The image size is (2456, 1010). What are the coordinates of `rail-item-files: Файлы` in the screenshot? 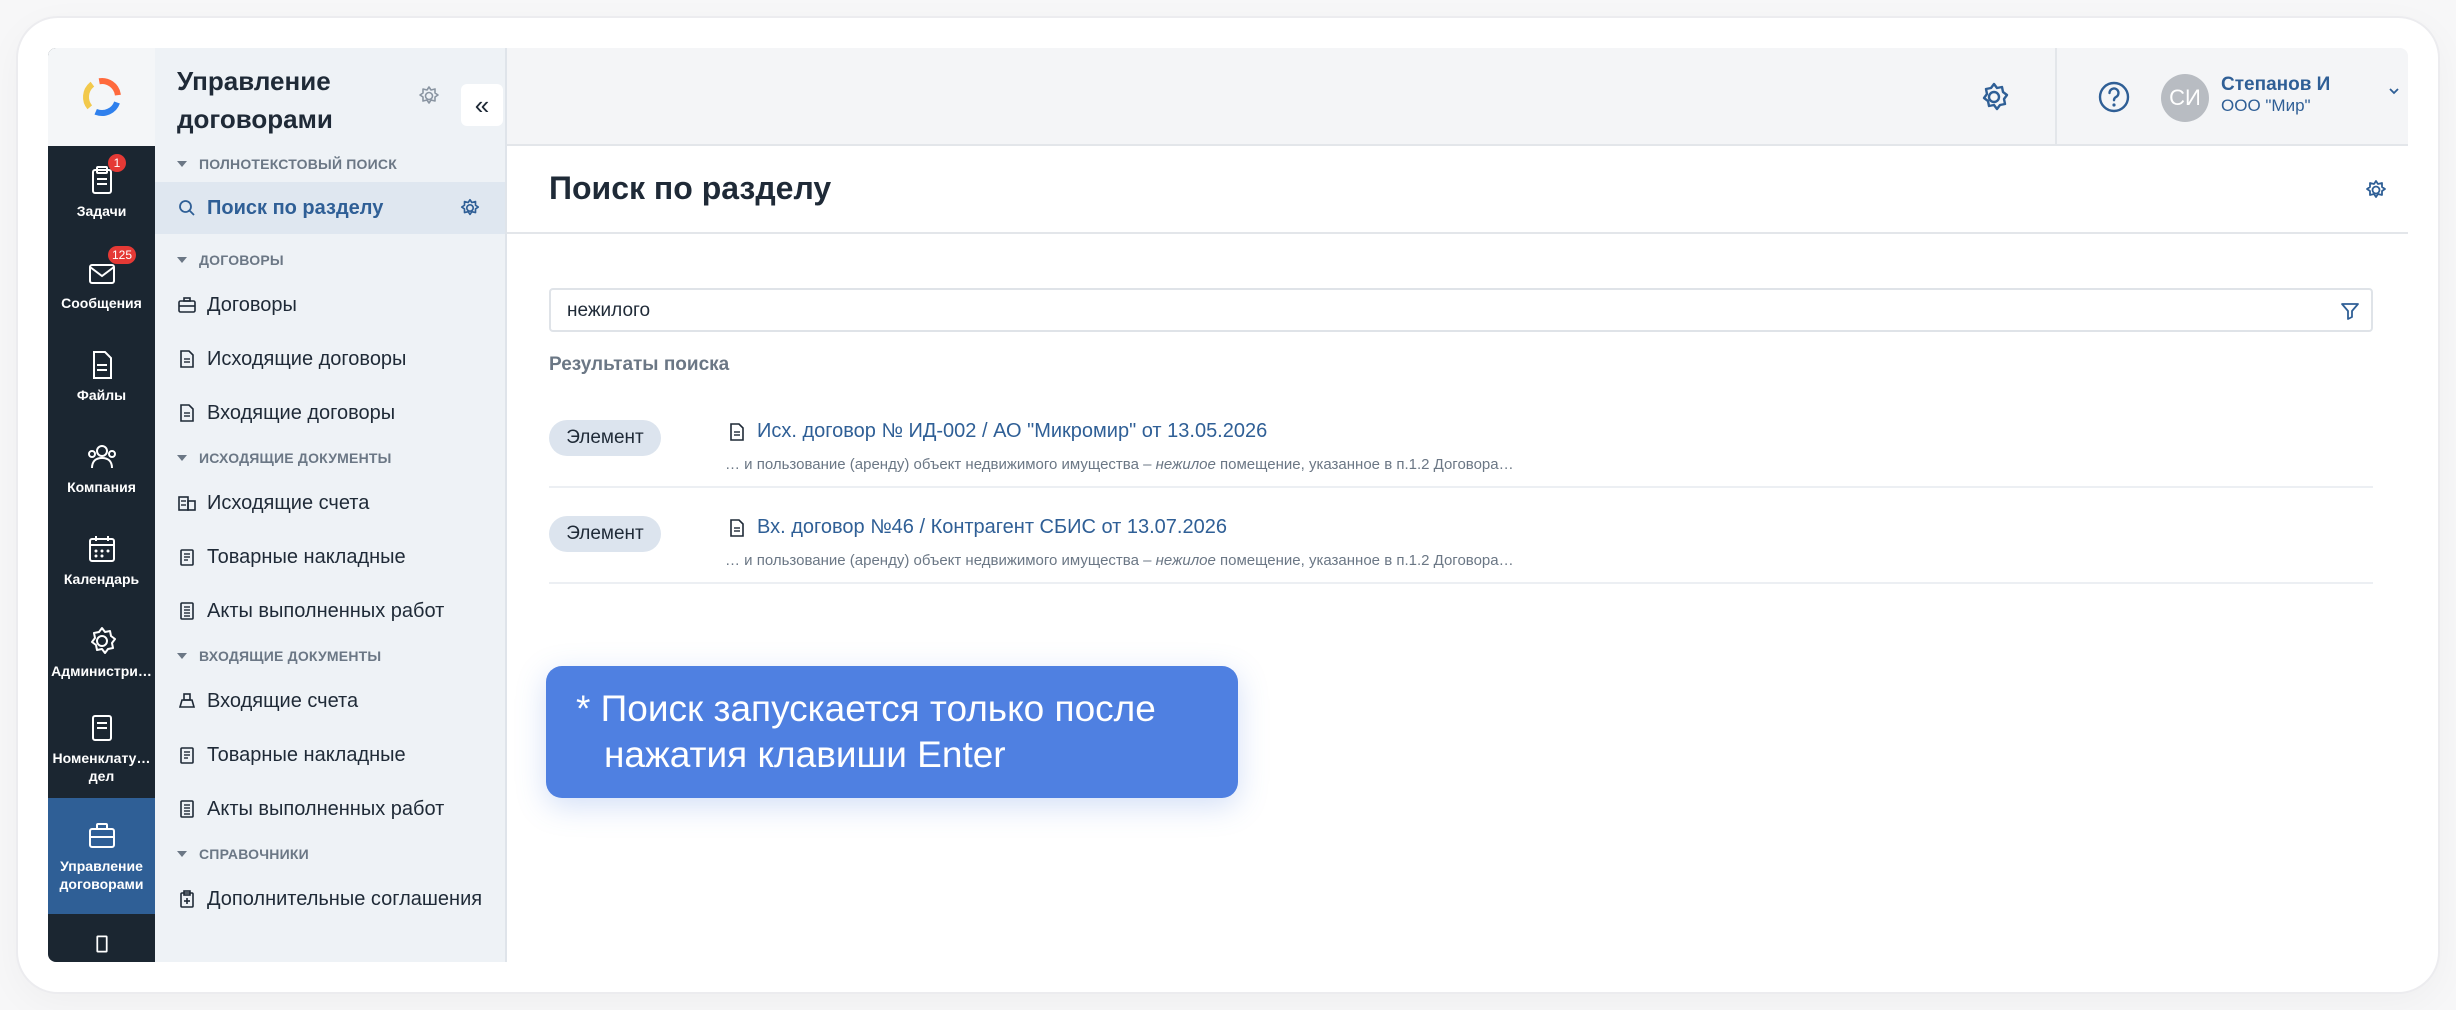 It's located at (101, 376).